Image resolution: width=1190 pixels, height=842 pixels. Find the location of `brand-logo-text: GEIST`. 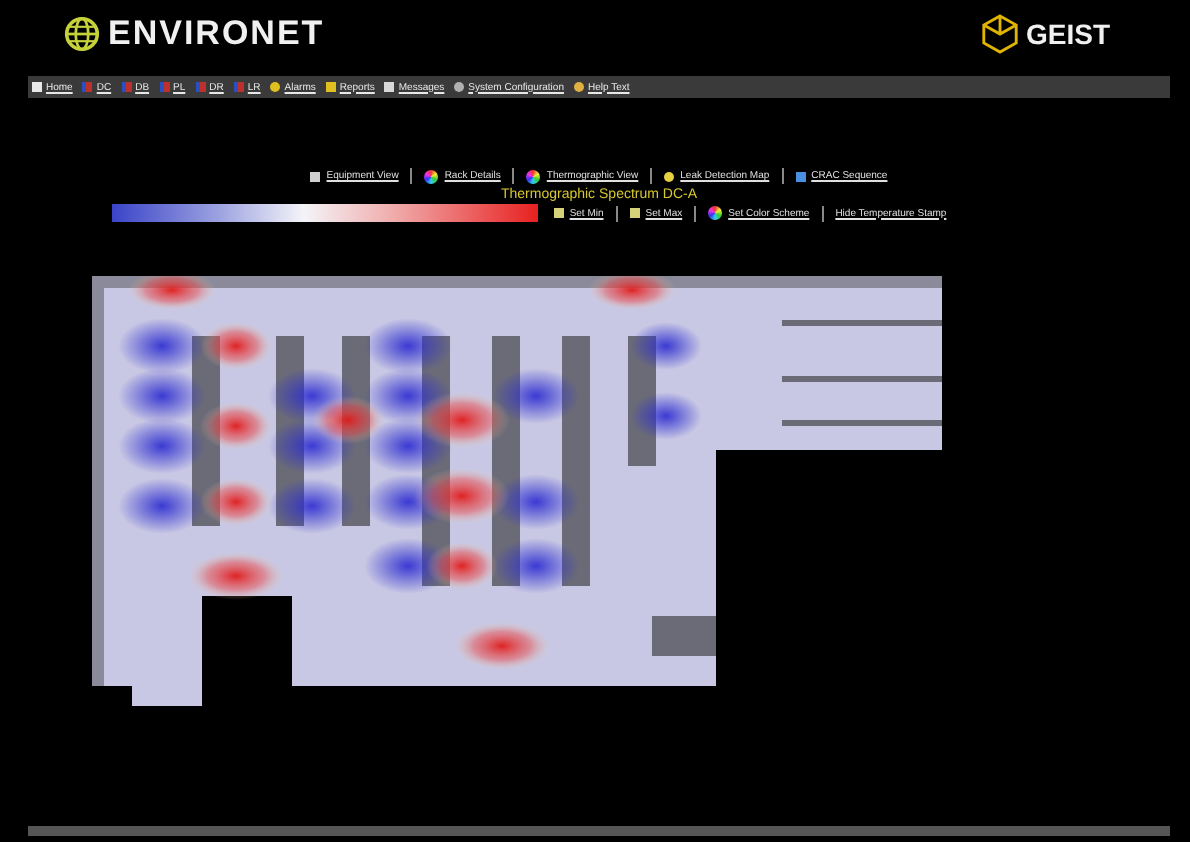

brand-logo-text: GEIST is located at coordinates (1067, 34).